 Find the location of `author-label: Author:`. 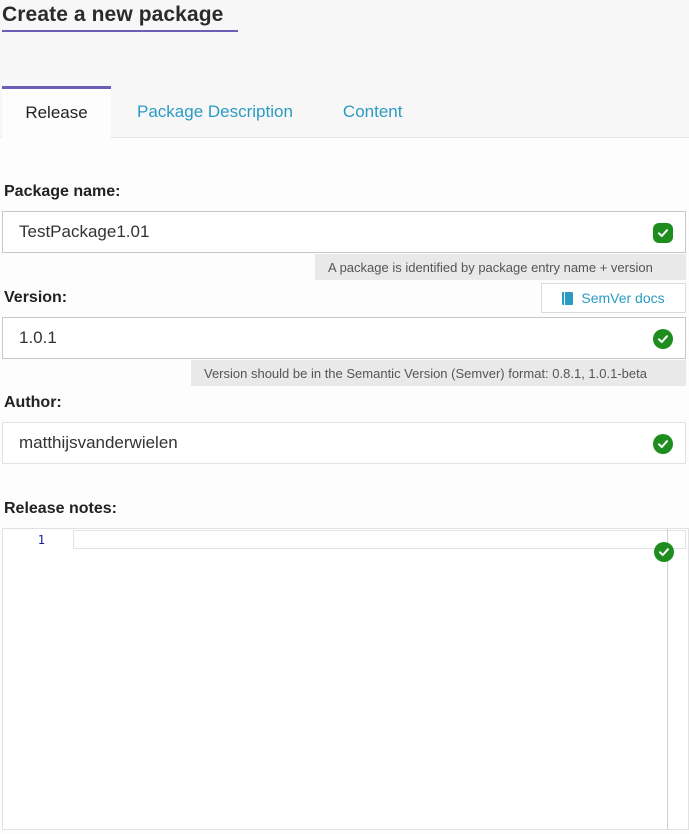

author-label: Author: is located at coordinates (33, 402).